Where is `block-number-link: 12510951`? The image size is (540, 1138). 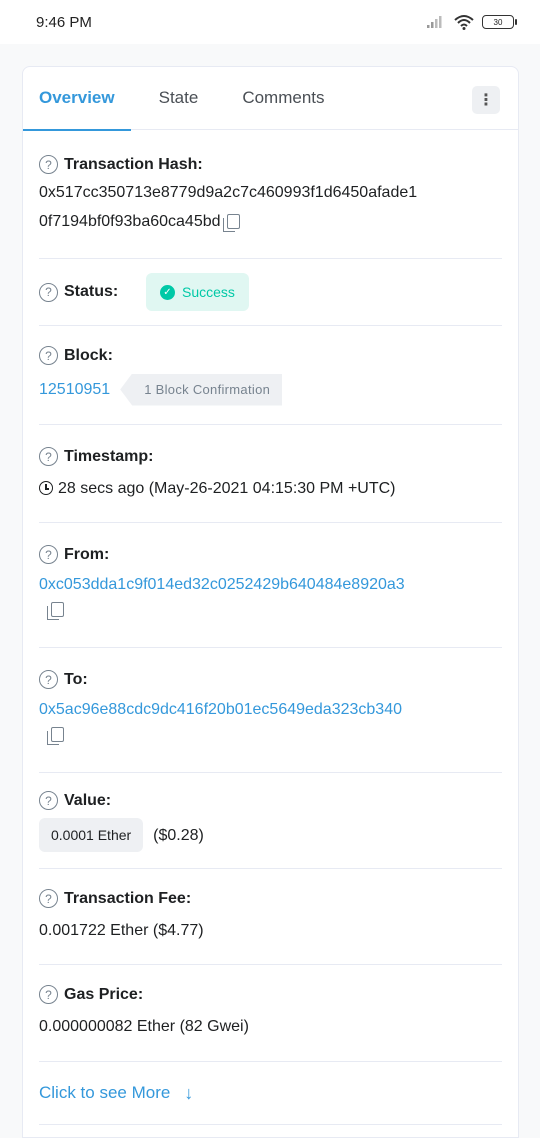 block-number-link: 12510951 is located at coordinates (74, 389).